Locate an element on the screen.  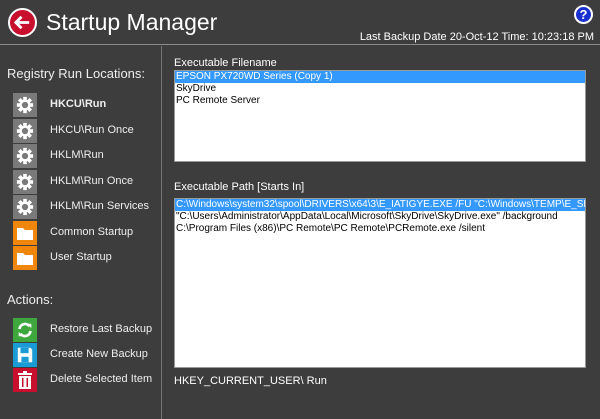
location-hkcu-run: HKCU\Run is located at coordinates (85, 105).